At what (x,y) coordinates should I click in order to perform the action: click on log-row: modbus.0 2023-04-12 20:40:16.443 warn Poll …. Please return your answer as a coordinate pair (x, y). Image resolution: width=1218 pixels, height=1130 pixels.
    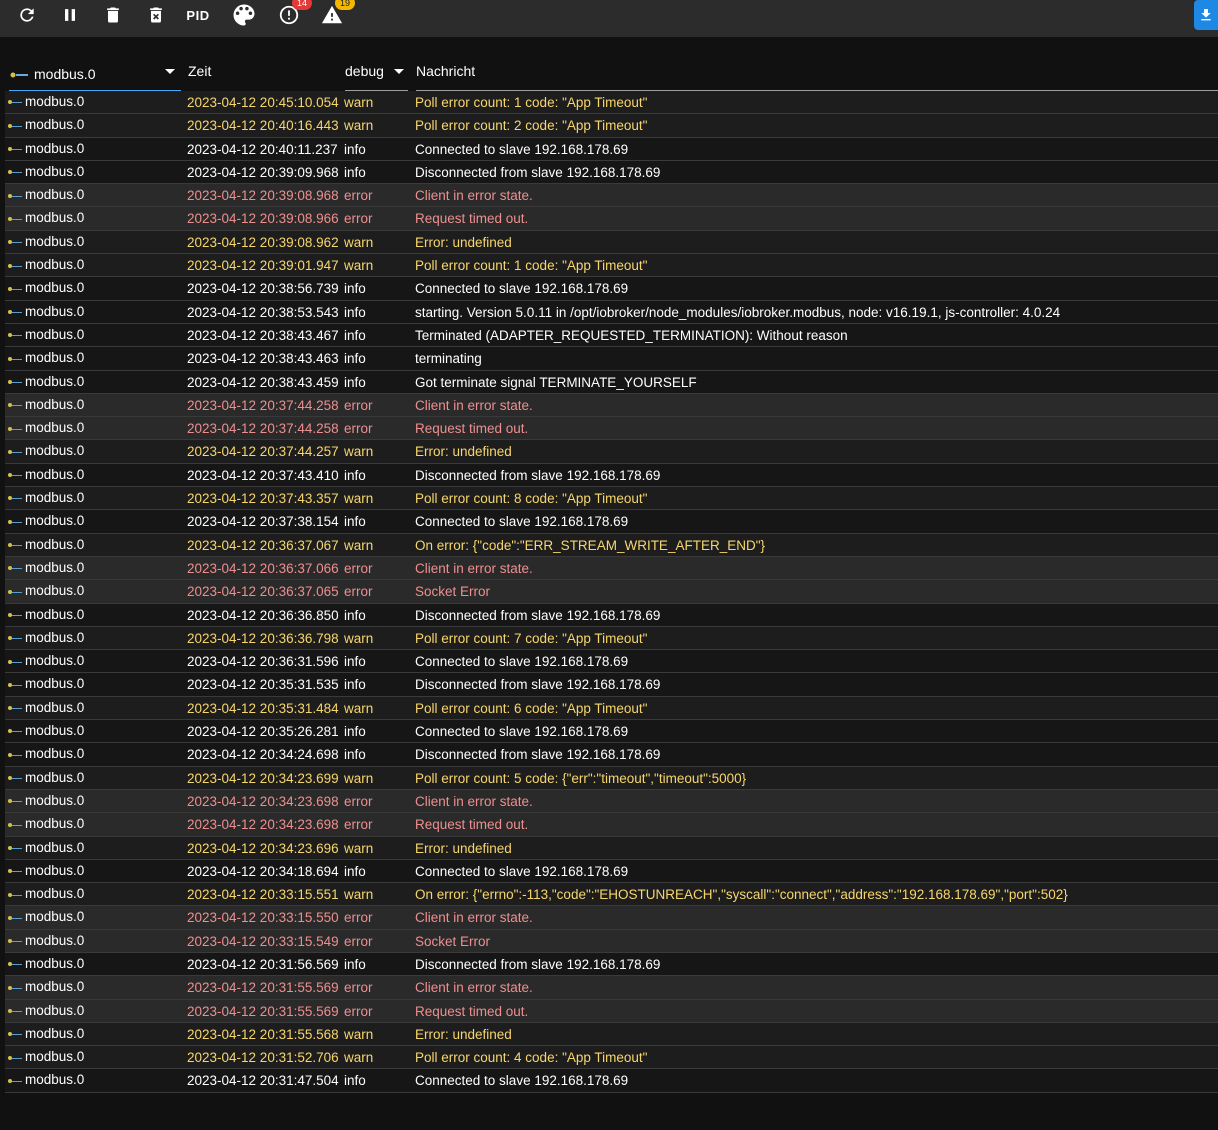
    Looking at the image, I should click on (611, 126).